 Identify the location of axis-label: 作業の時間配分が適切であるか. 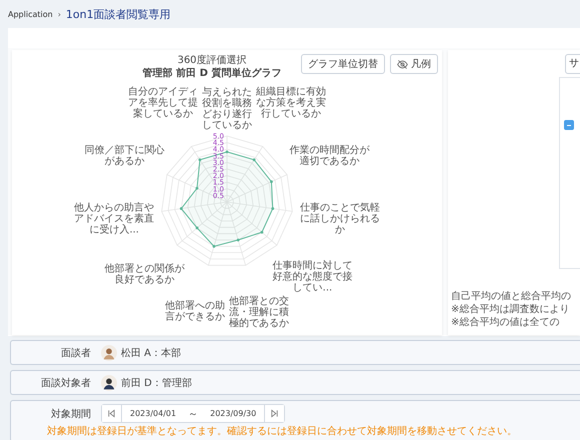
(330, 156).